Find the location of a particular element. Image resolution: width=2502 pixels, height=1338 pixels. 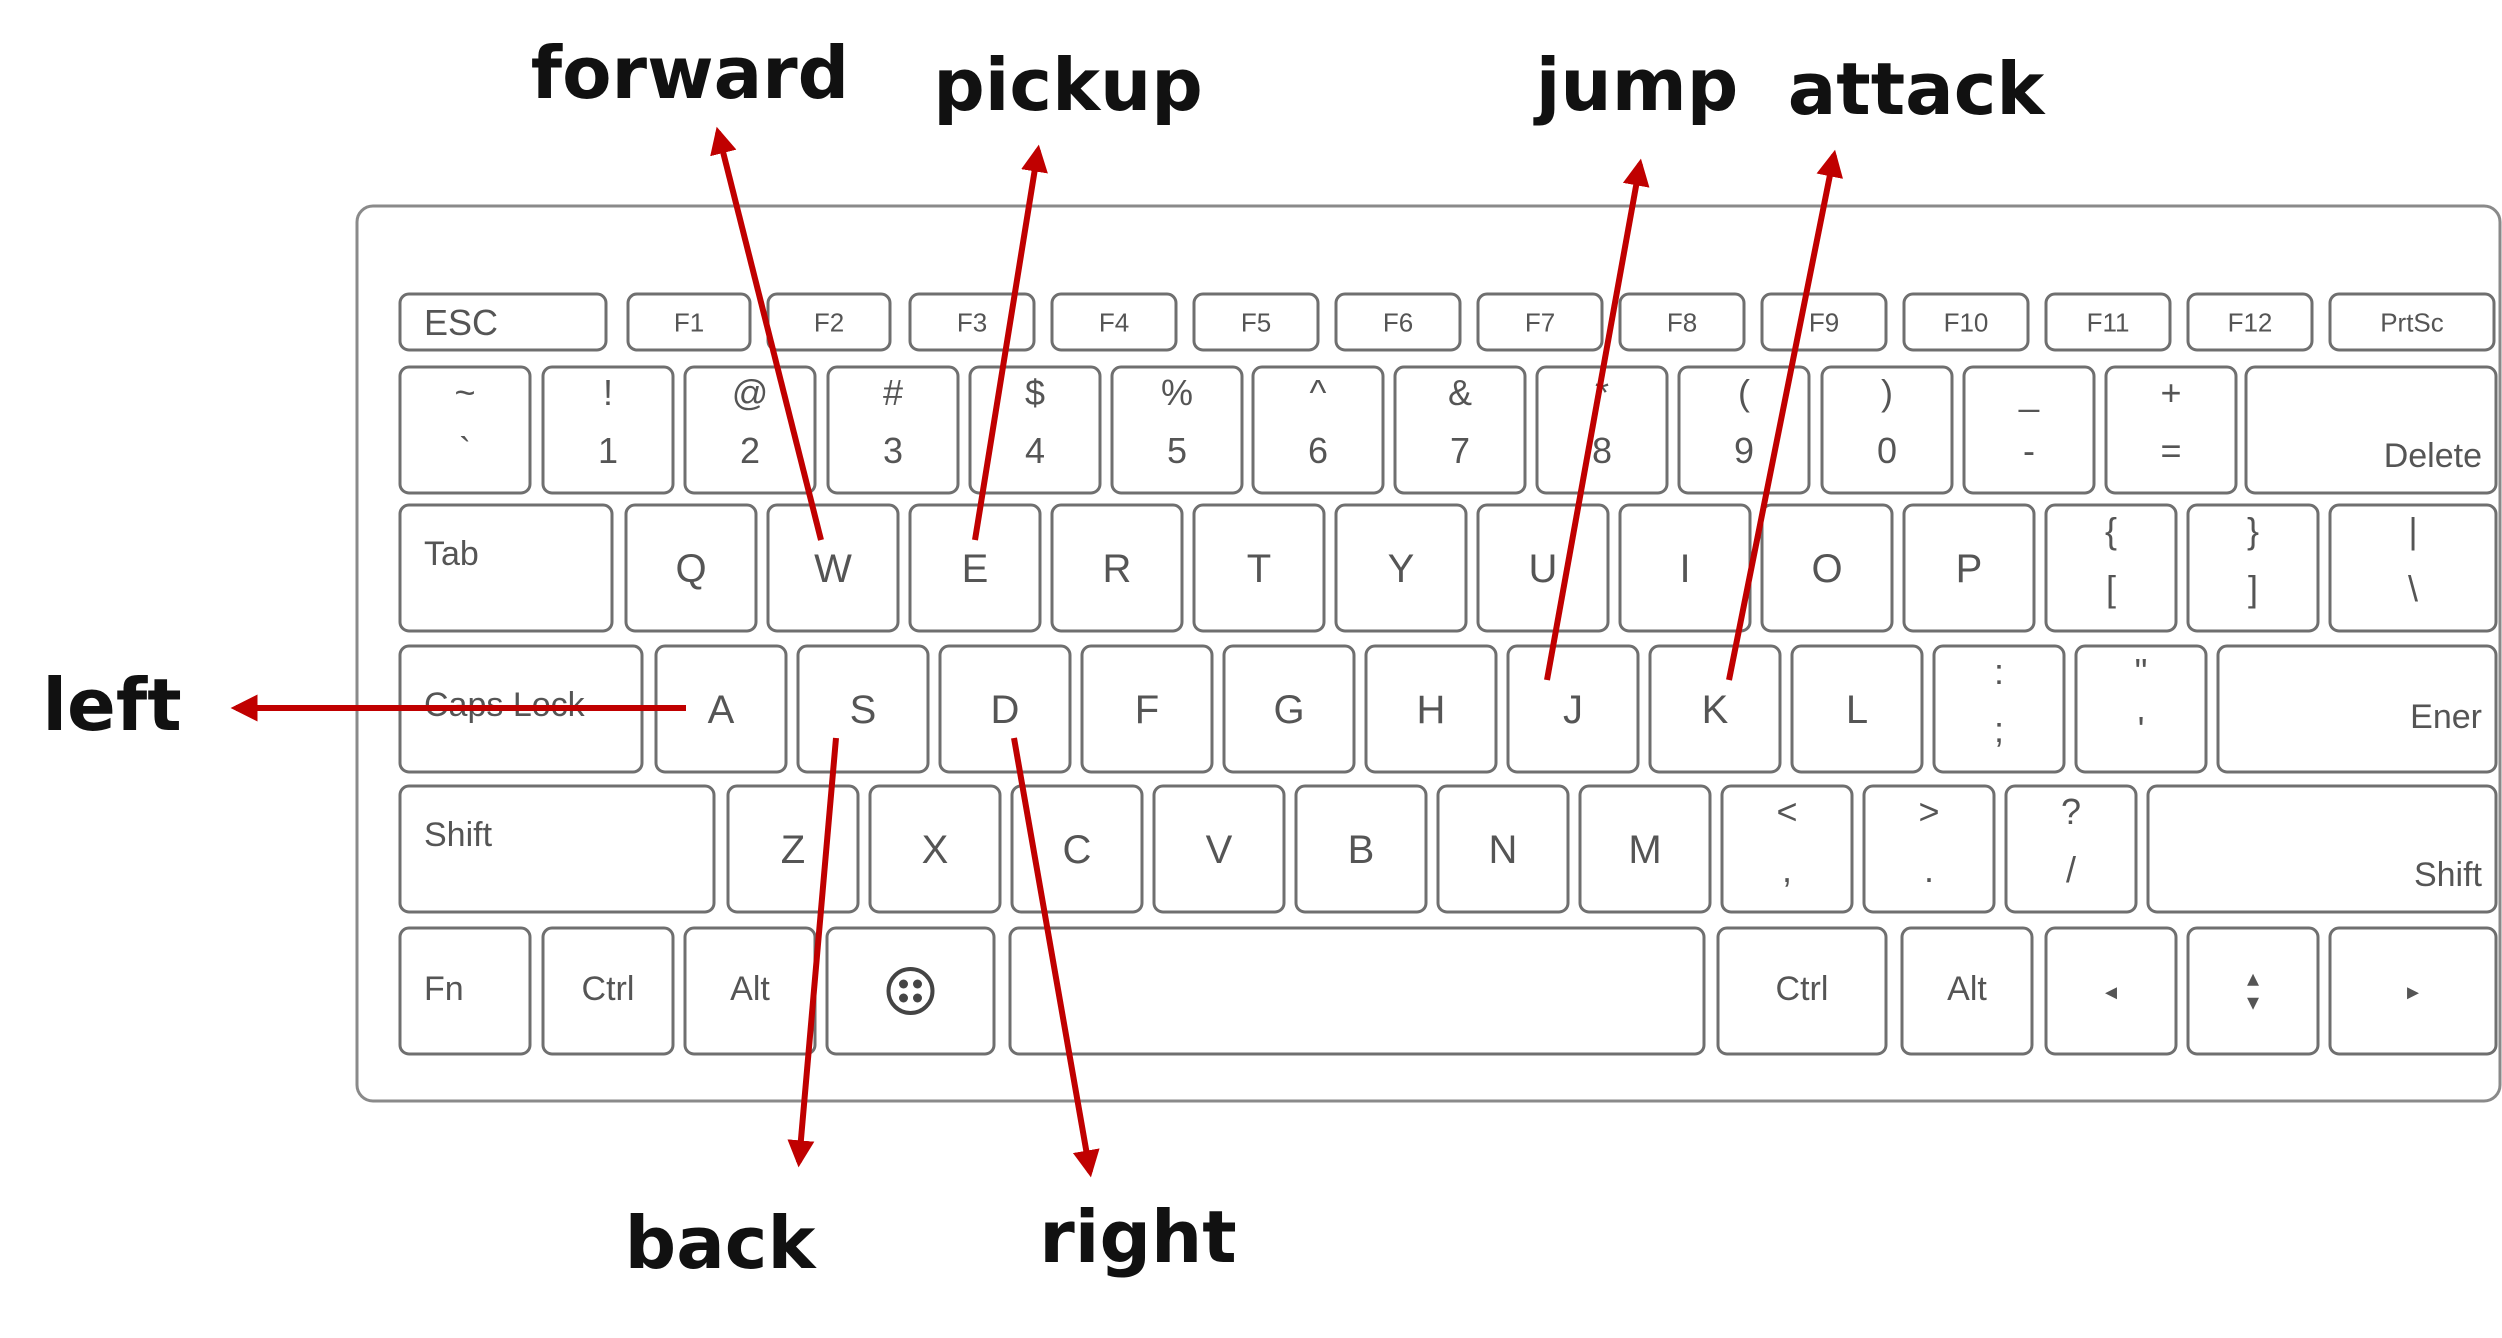

key-delete: Delete is located at coordinates (2371, 430).